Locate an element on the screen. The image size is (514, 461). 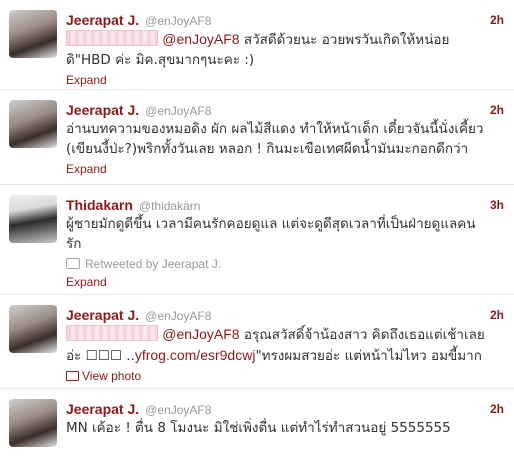
tweet-header: Thidakarn @thidakarn 3h is located at coordinates (285, 205).